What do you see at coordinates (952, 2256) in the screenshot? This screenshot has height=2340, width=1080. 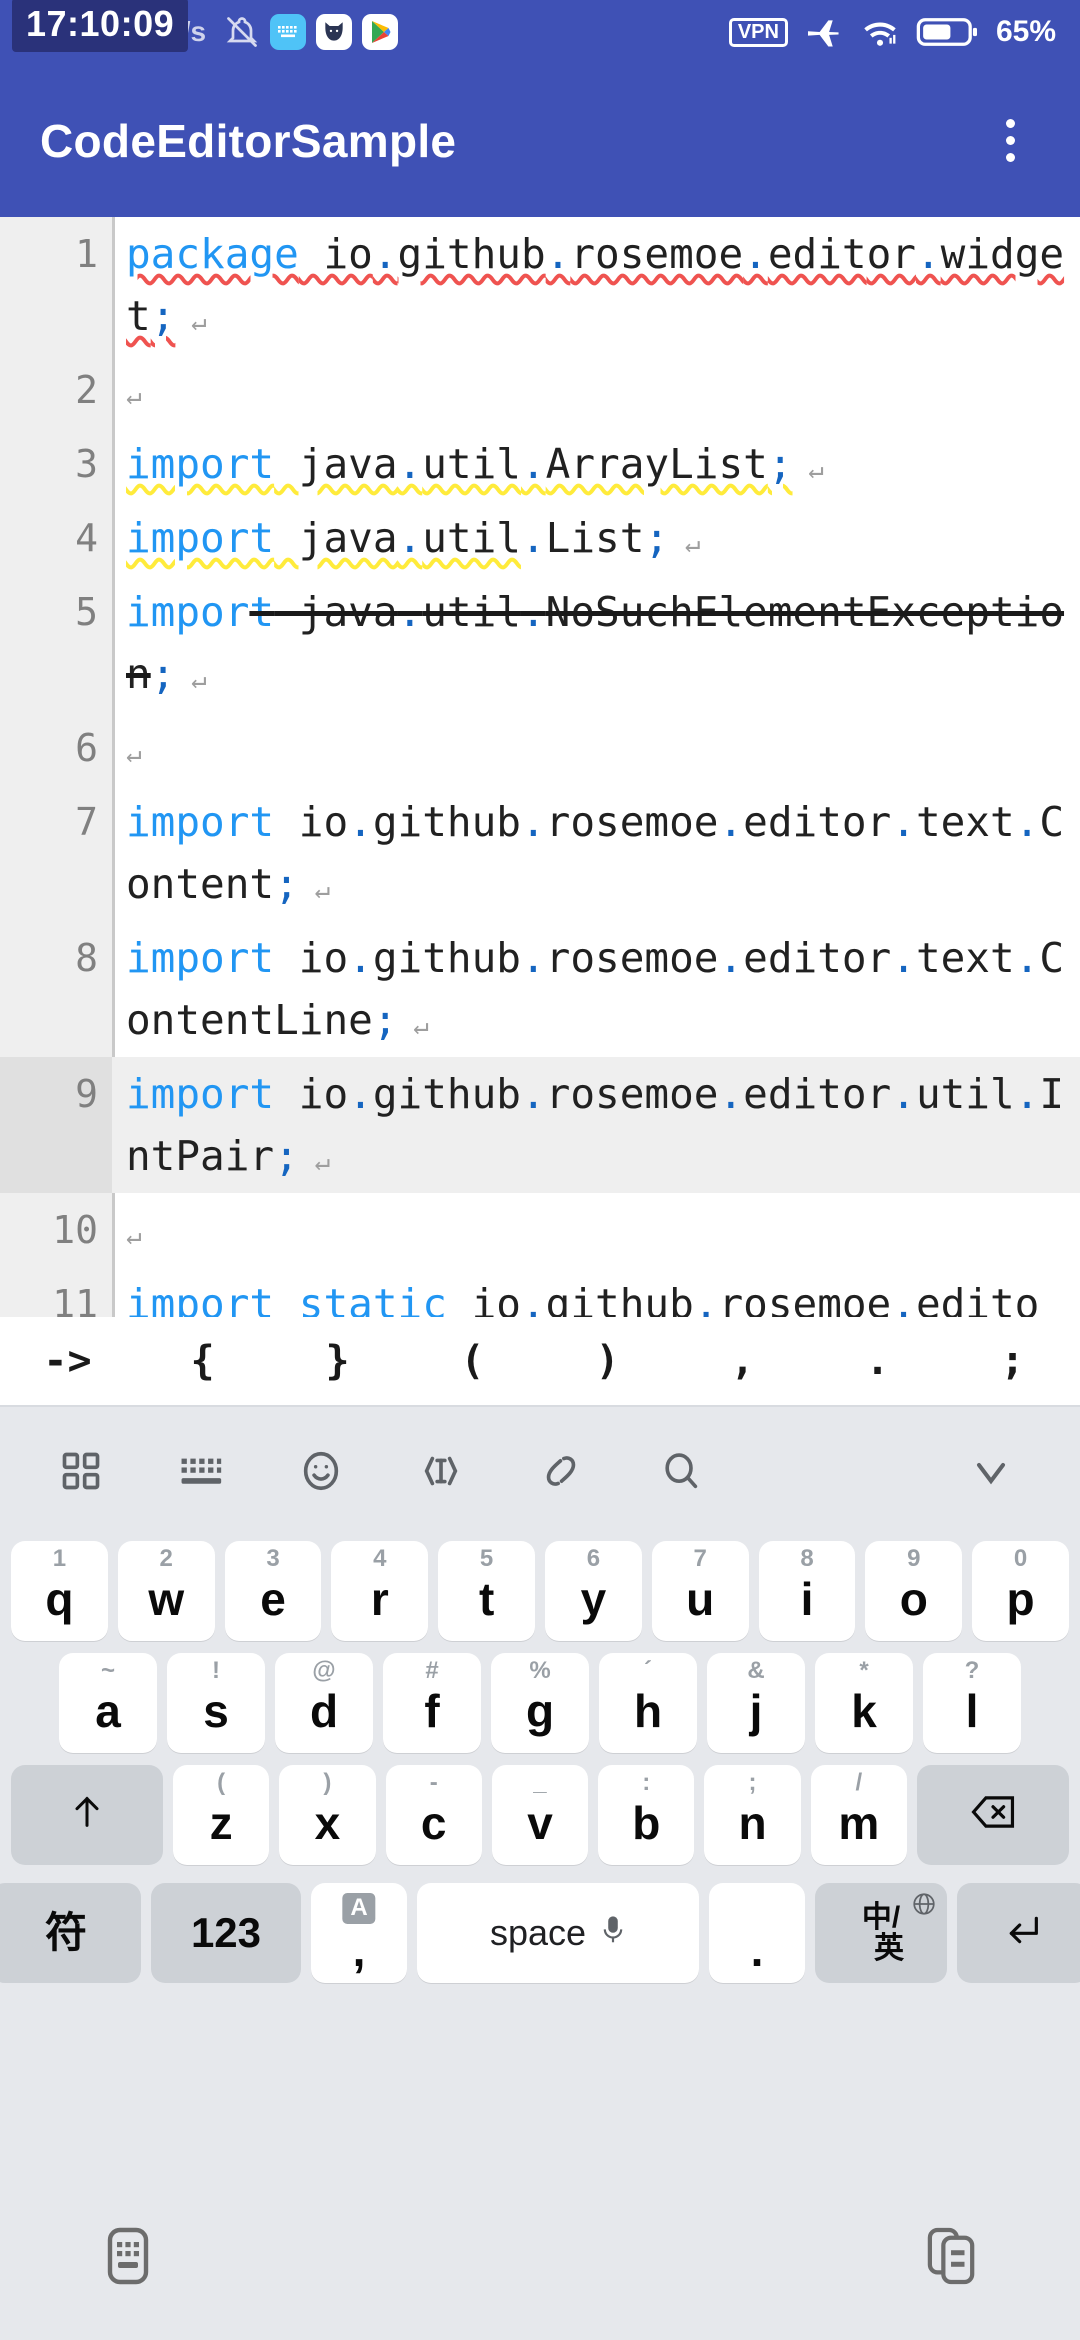 I see `switch-keyboard-icon` at bounding box center [952, 2256].